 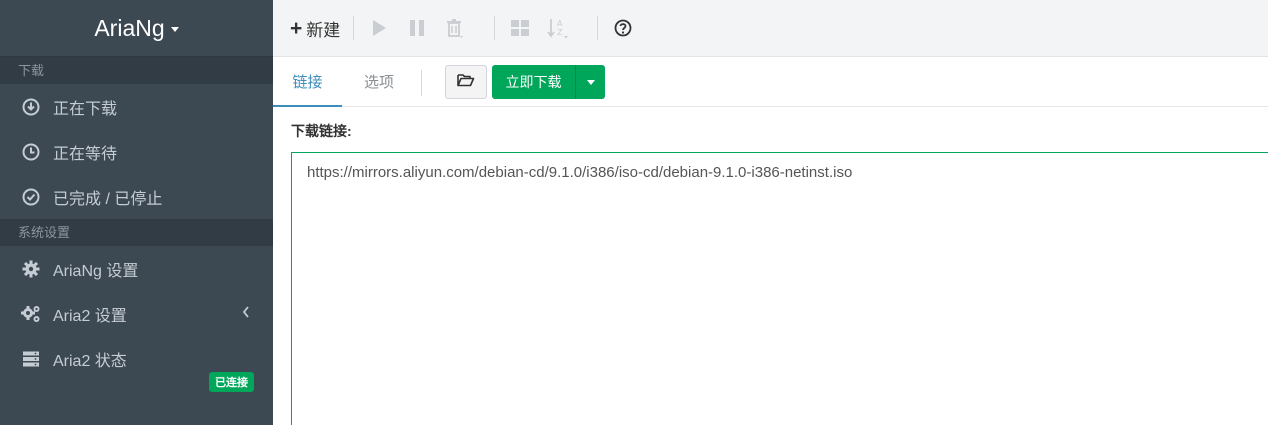 I want to click on sidebar-item-ariang-settings: AriaNg 设置, so click(x=136, y=268).